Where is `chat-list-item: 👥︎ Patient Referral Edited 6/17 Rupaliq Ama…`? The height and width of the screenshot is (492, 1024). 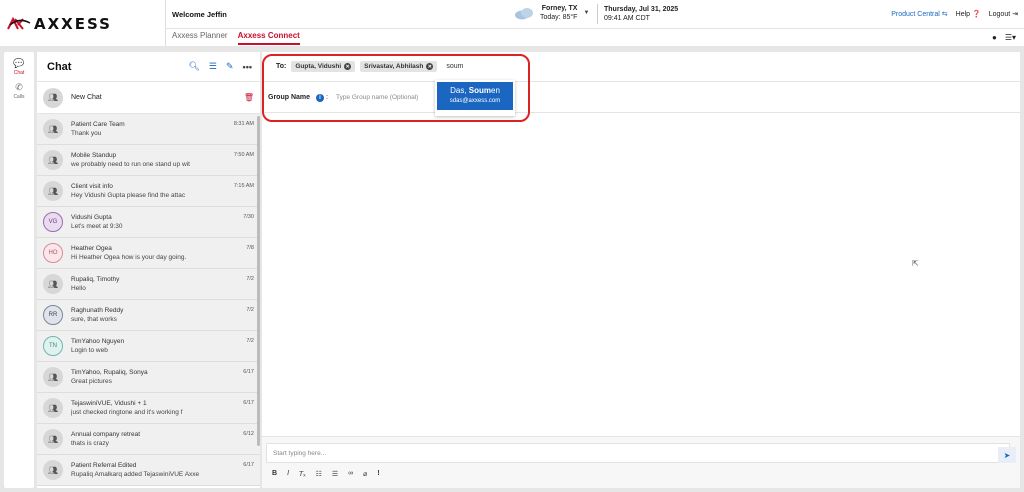 chat-list-item: 👥︎ Patient Referral Edited 6/17 Rupaliq Ama… is located at coordinates (148, 470).